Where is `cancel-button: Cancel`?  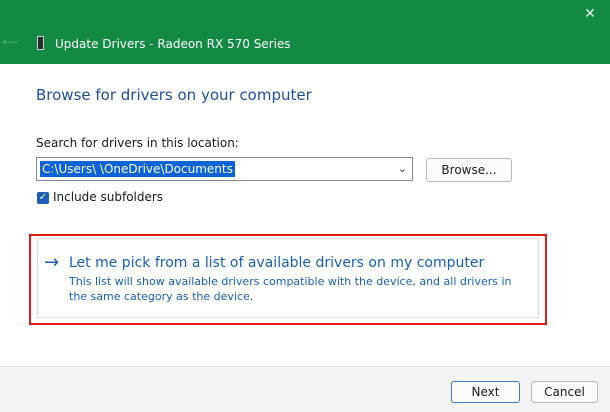 cancel-button: Cancel is located at coordinates (564, 392).